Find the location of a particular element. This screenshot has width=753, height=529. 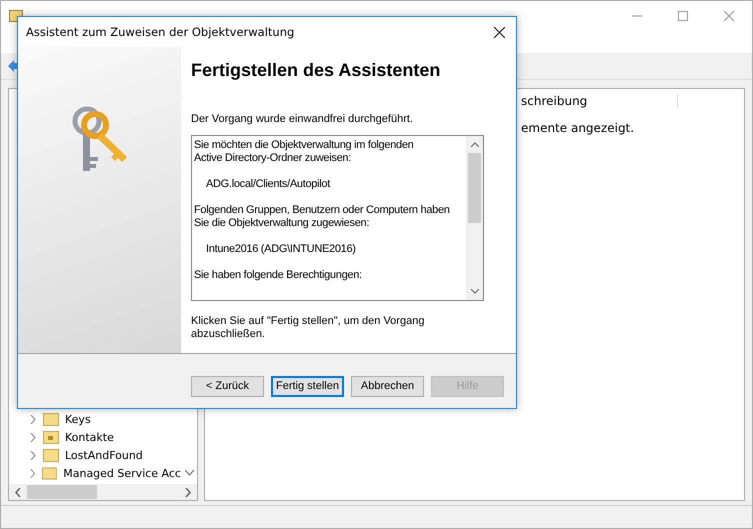

tree-item: Kontakte is located at coordinates (89, 437).